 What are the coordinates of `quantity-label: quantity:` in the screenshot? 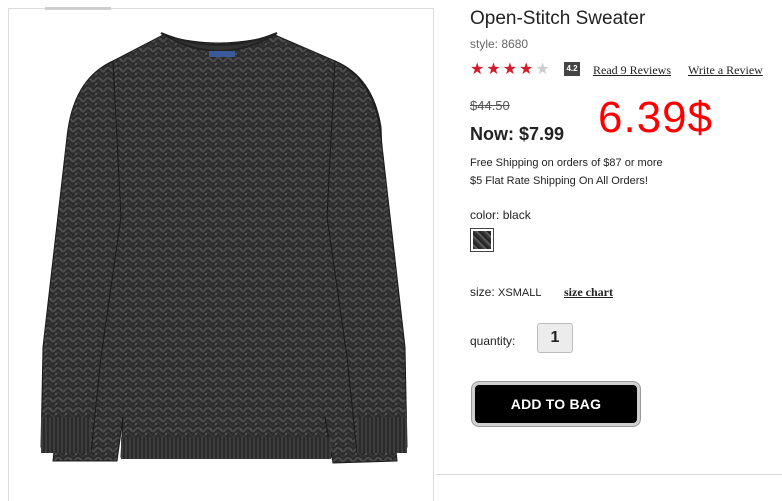 It's located at (493, 341).